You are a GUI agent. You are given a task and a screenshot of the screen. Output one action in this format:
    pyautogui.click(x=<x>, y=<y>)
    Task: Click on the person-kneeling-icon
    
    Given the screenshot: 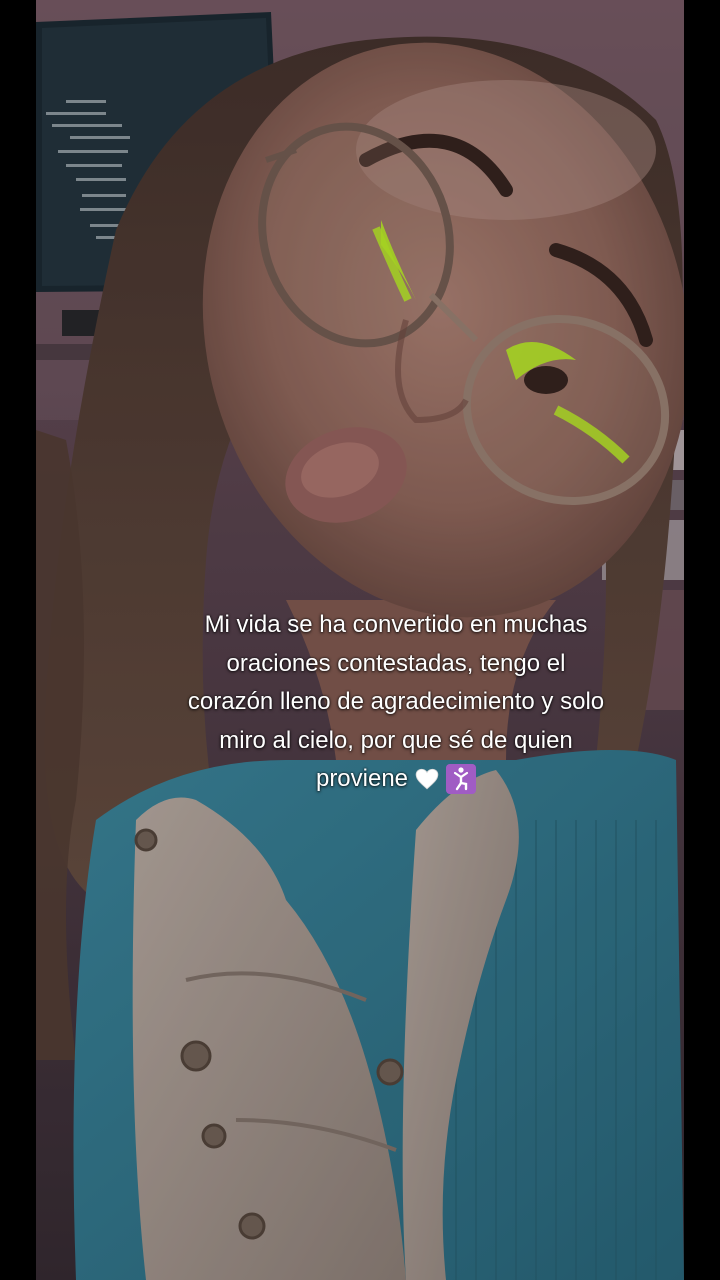 What is the action you would take?
    pyautogui.click(x=461, y=779)
    